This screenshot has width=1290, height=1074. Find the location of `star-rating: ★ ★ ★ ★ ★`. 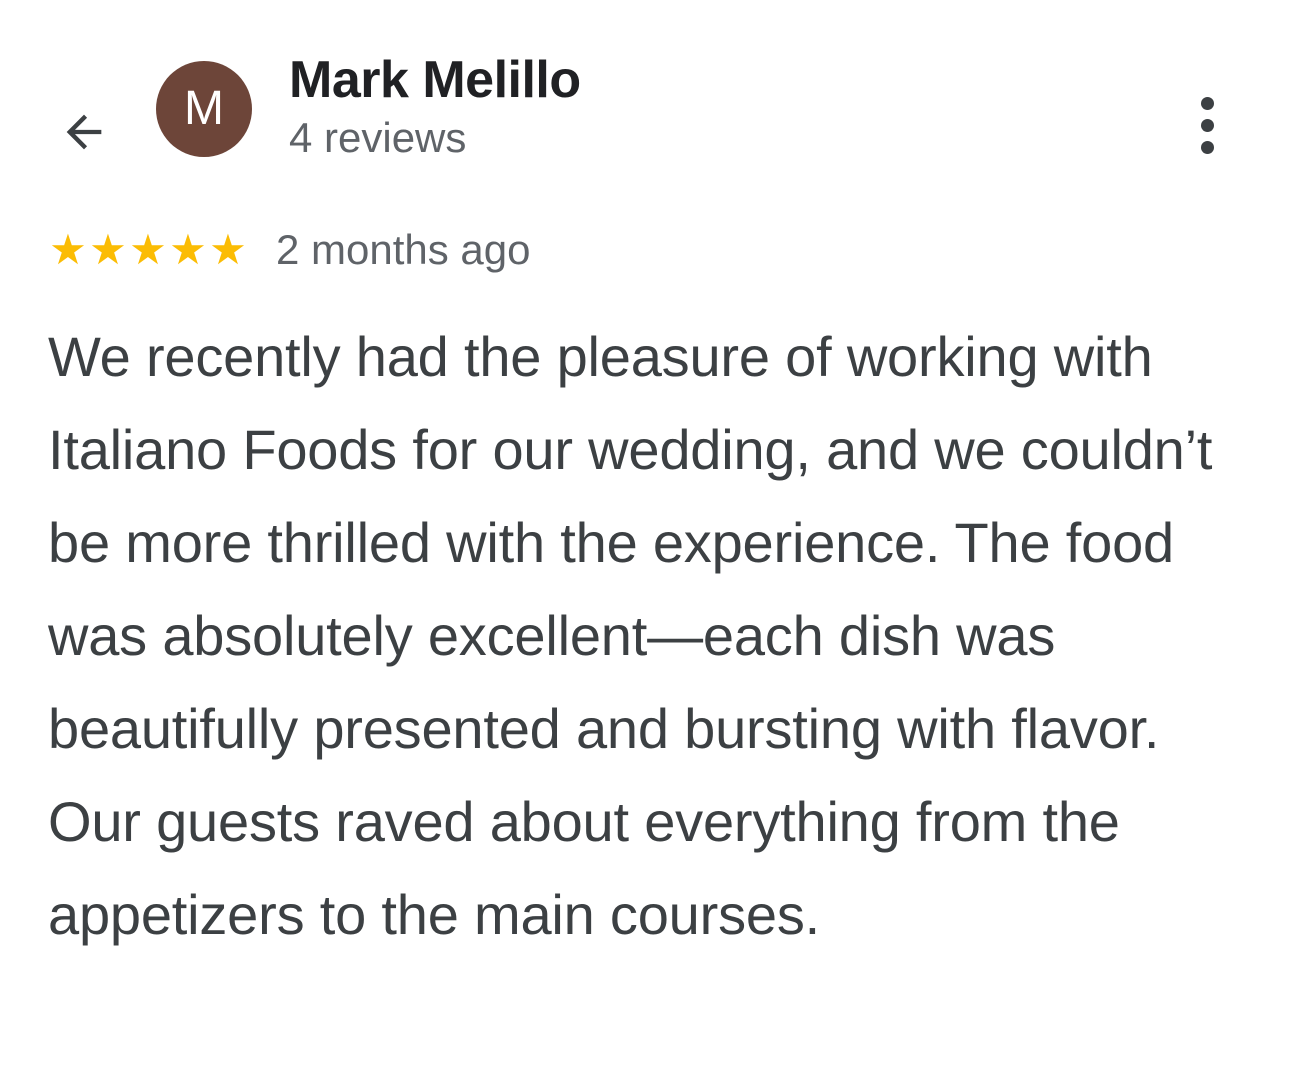

star-rating: ★ ★ ★ ★ ★ is located at coordinates (148, 250).